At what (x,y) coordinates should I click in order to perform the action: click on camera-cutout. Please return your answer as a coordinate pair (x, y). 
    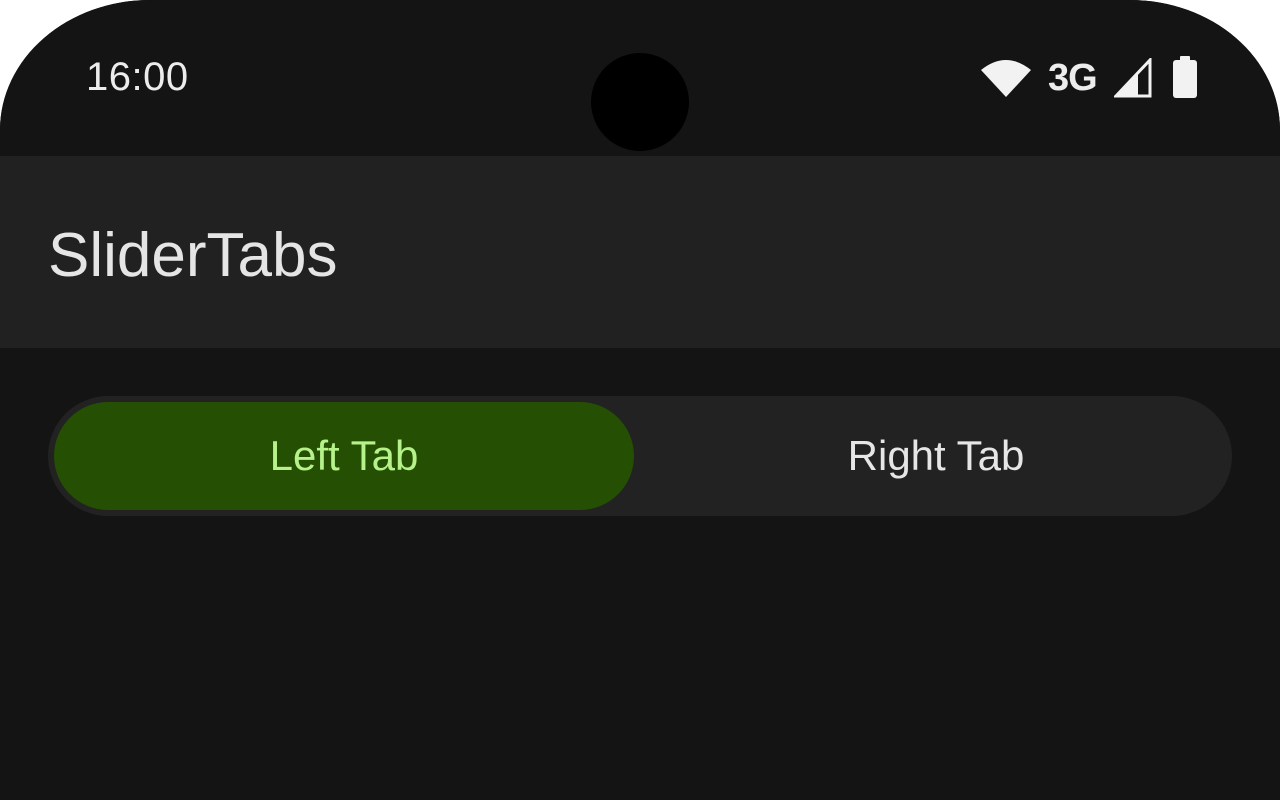
    Looking at the image, I should click on (640, 102).